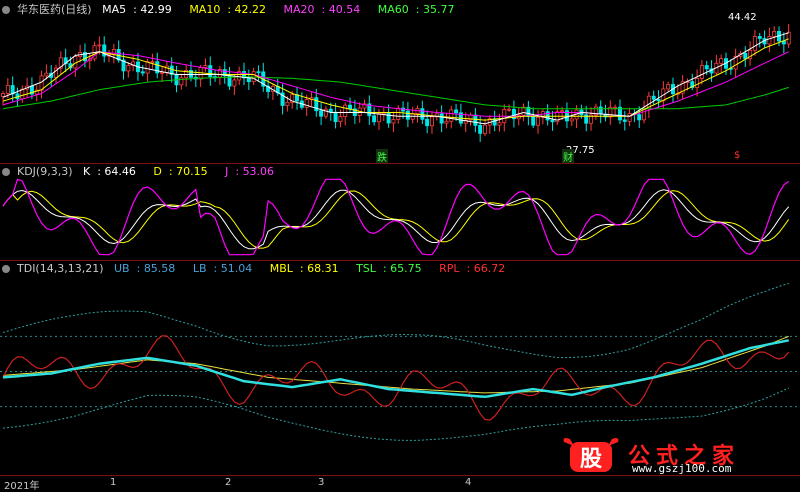 The width and height of the screenshot is (800, 492). Describe the element at coordinates (382, 156) in the screenshot. I see `event-badge-die: 跌` at that location.